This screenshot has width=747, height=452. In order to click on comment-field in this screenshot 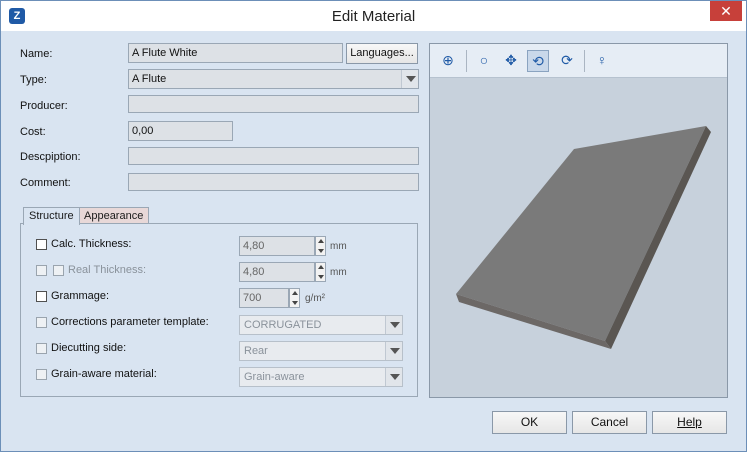, I will do `click(273, 182)`.